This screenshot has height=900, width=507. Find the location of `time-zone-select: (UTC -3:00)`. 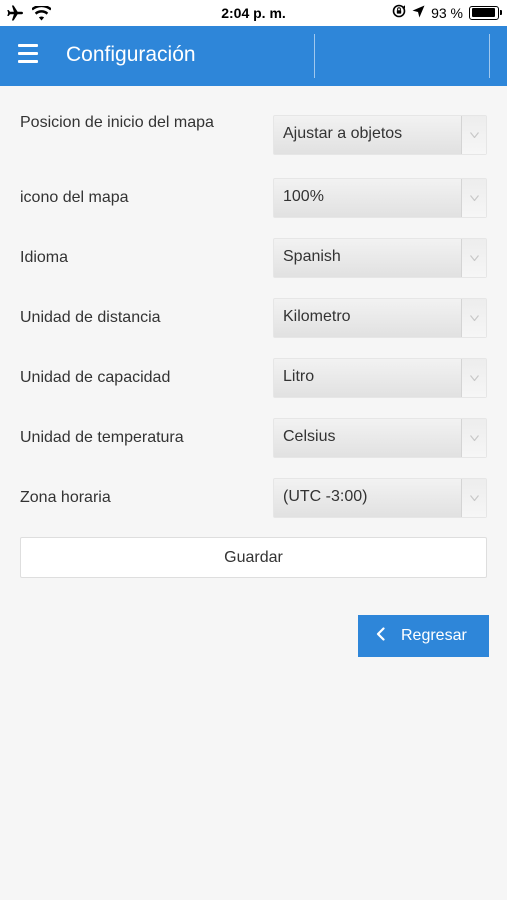

time-zone-select: (UTC -3:00) is located at coordinates (380, 498).